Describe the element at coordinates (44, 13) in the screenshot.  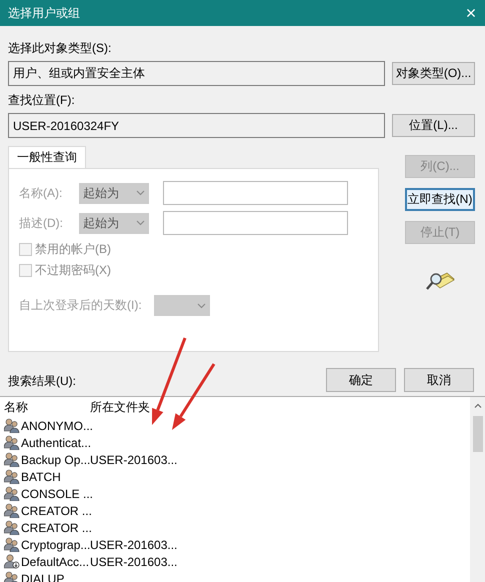
I see `window-title: 选择用户或组` at that location.